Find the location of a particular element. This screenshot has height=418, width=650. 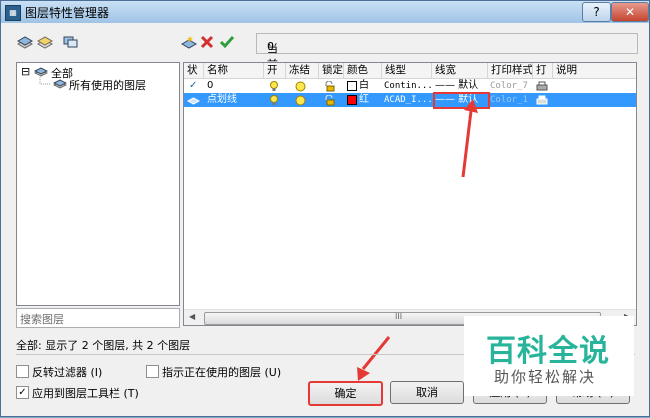

tree-connector-icon is located at coordinates (45, 81).